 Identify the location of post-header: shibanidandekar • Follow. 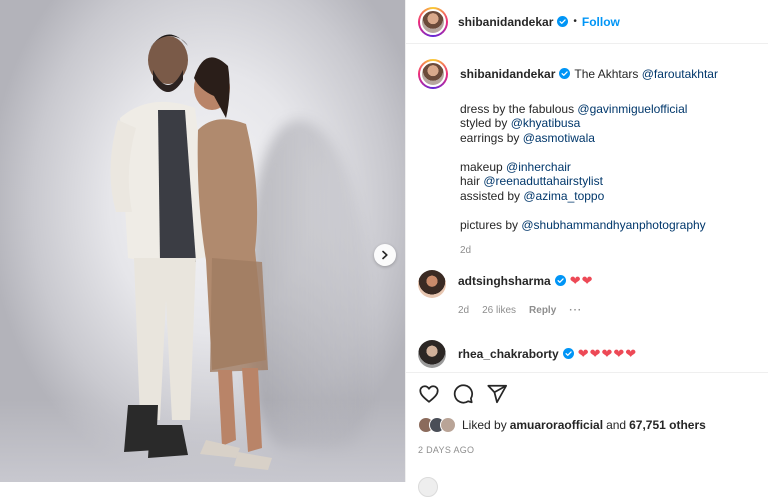
(587, 22).